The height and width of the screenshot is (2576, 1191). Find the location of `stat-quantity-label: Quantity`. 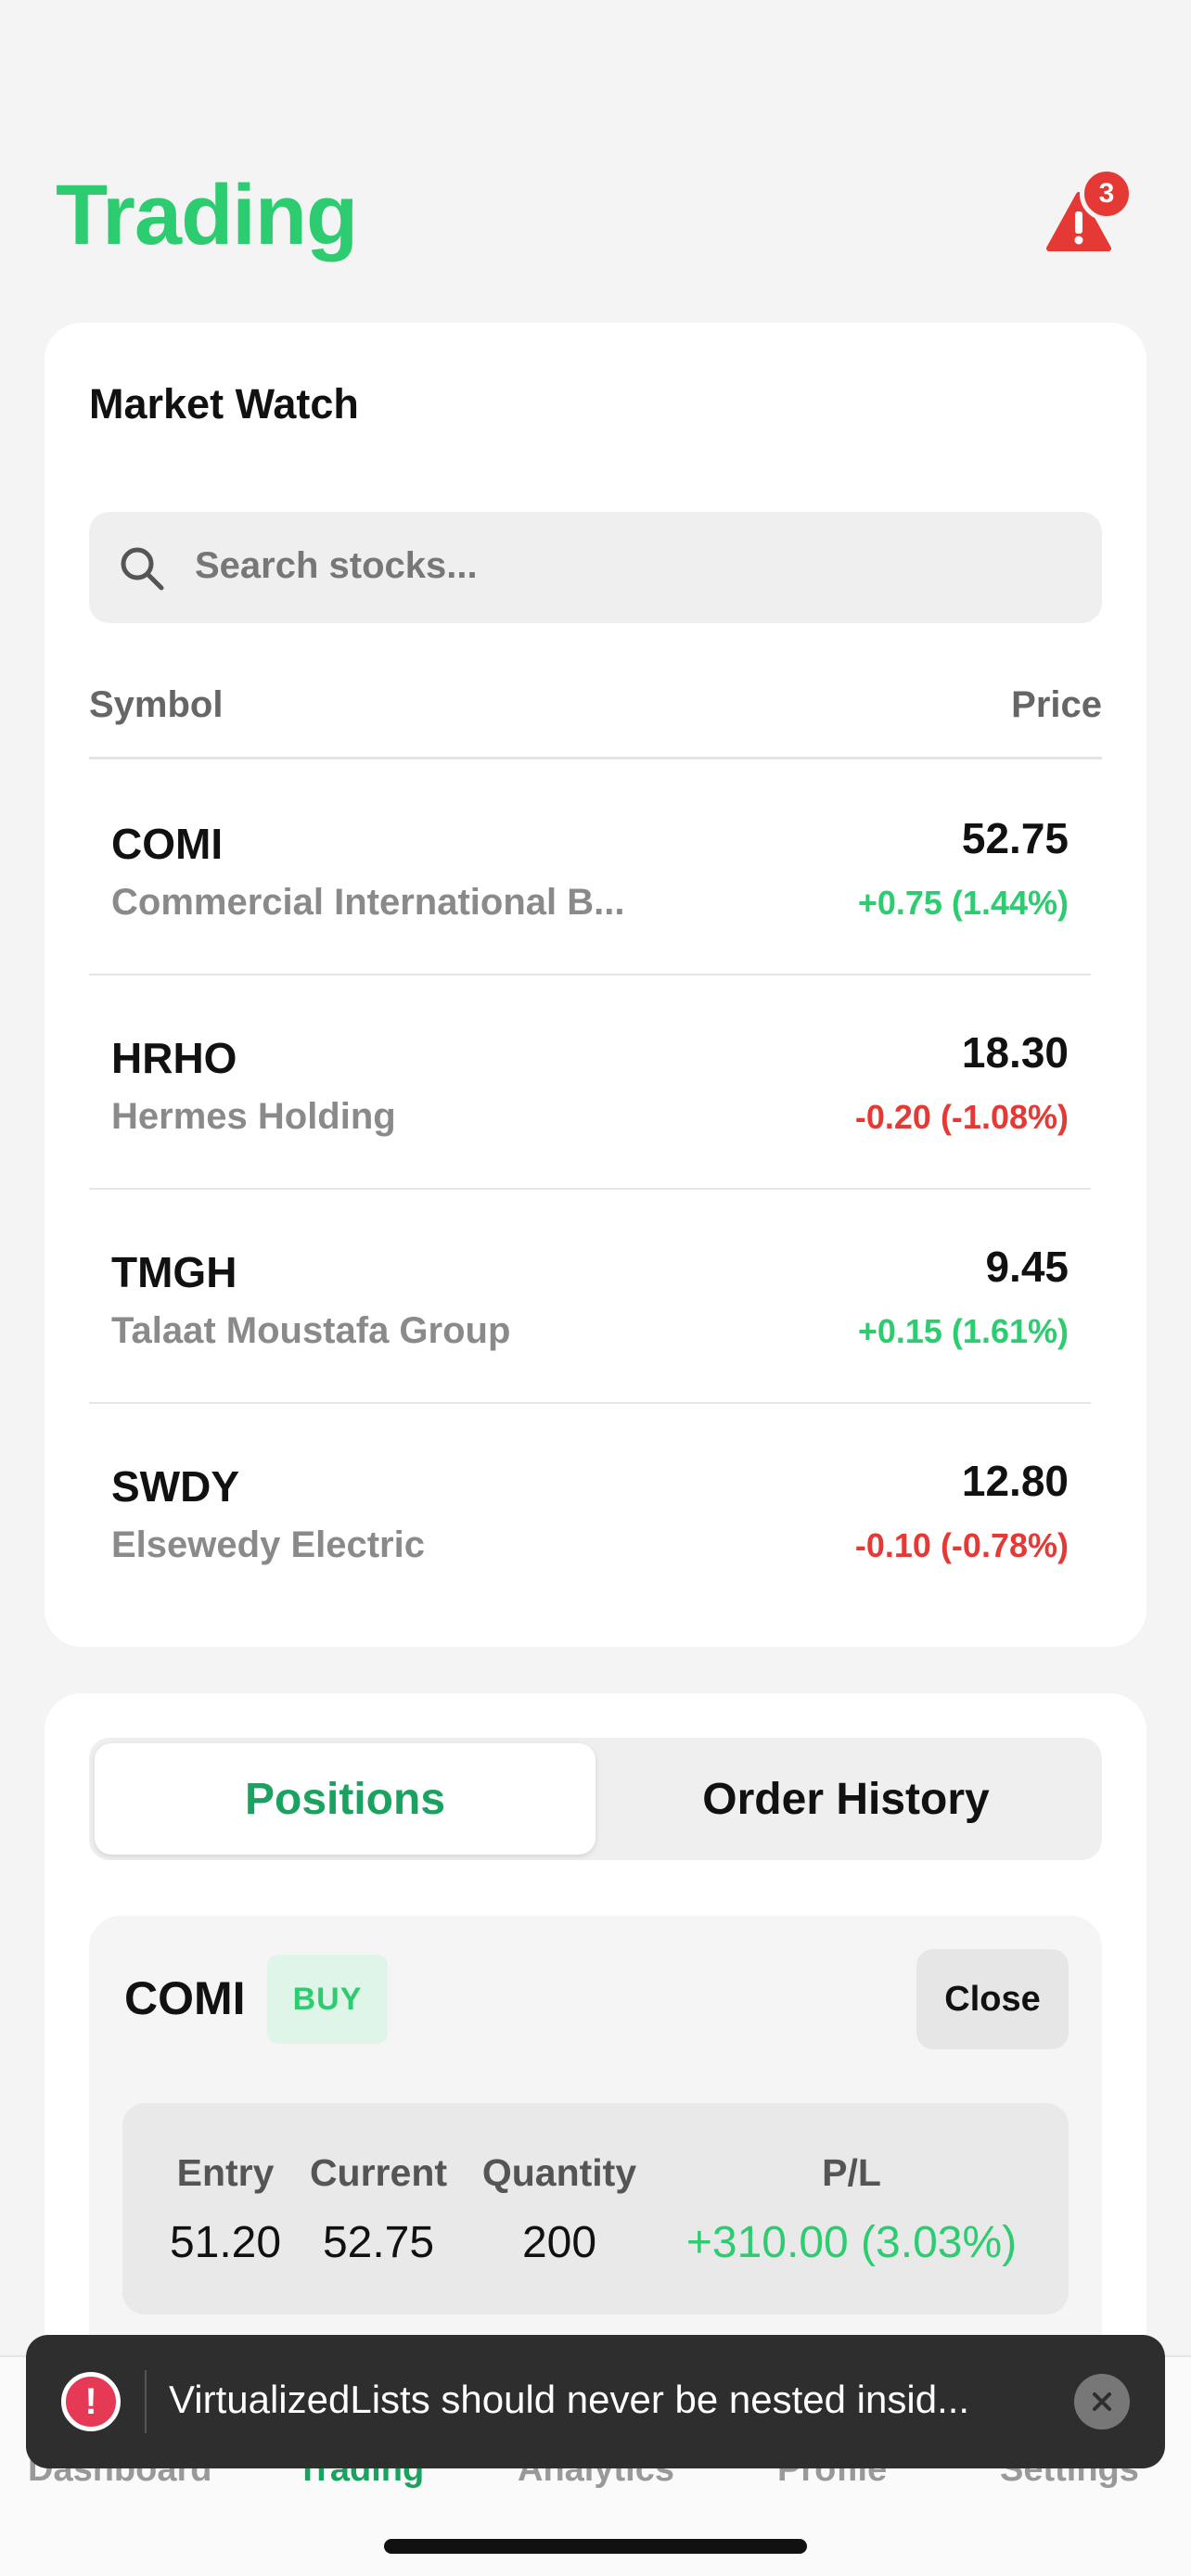

stat-quantity-label: Quantity is located at coordinates (559, 2172).